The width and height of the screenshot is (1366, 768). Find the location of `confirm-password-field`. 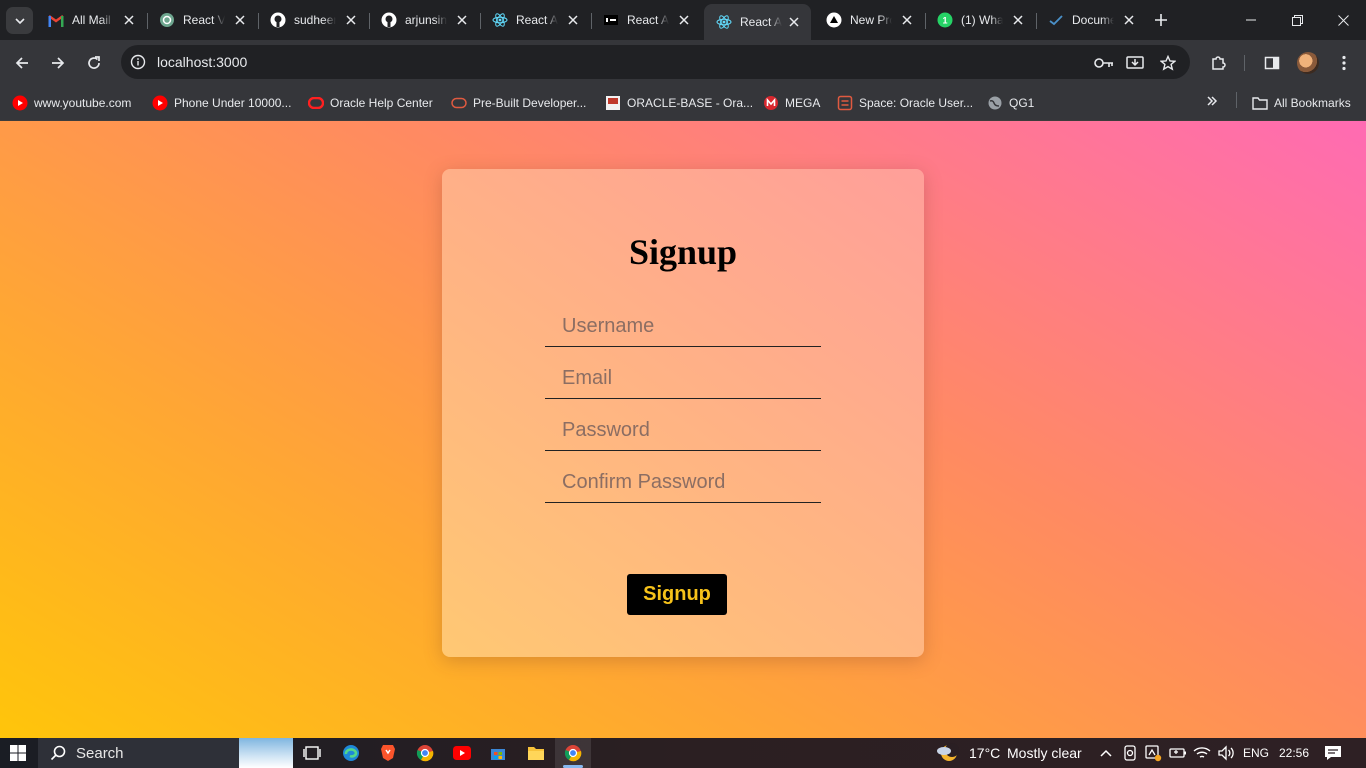

confirm-password-field is located at coordinates (683, 483).